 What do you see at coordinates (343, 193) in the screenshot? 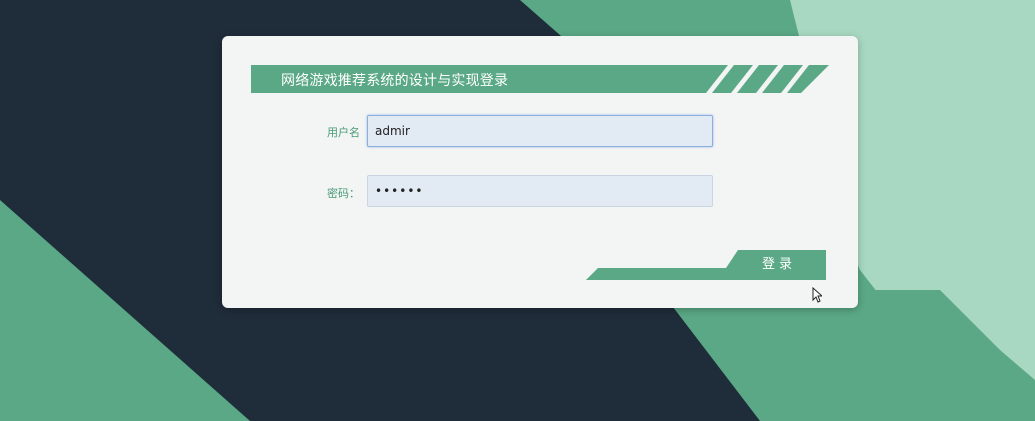
I see `password-label: 密码：` at bounding box center [343, 193].